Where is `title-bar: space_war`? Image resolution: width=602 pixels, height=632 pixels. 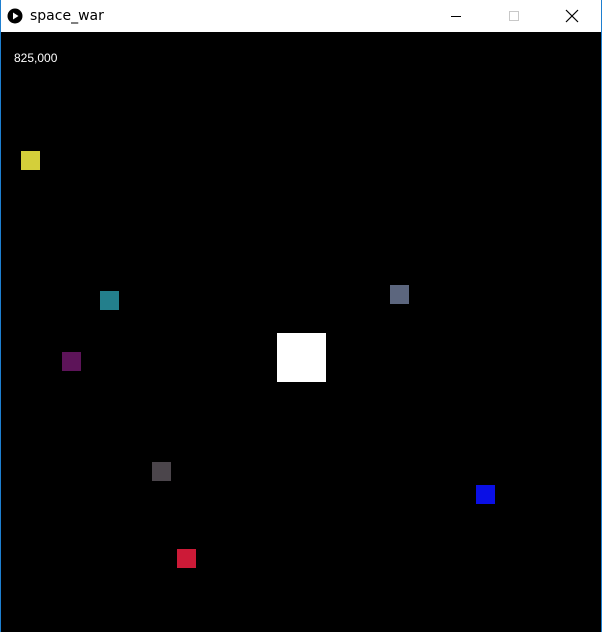 title-bar: space_war is located at coordinates (301, 16).